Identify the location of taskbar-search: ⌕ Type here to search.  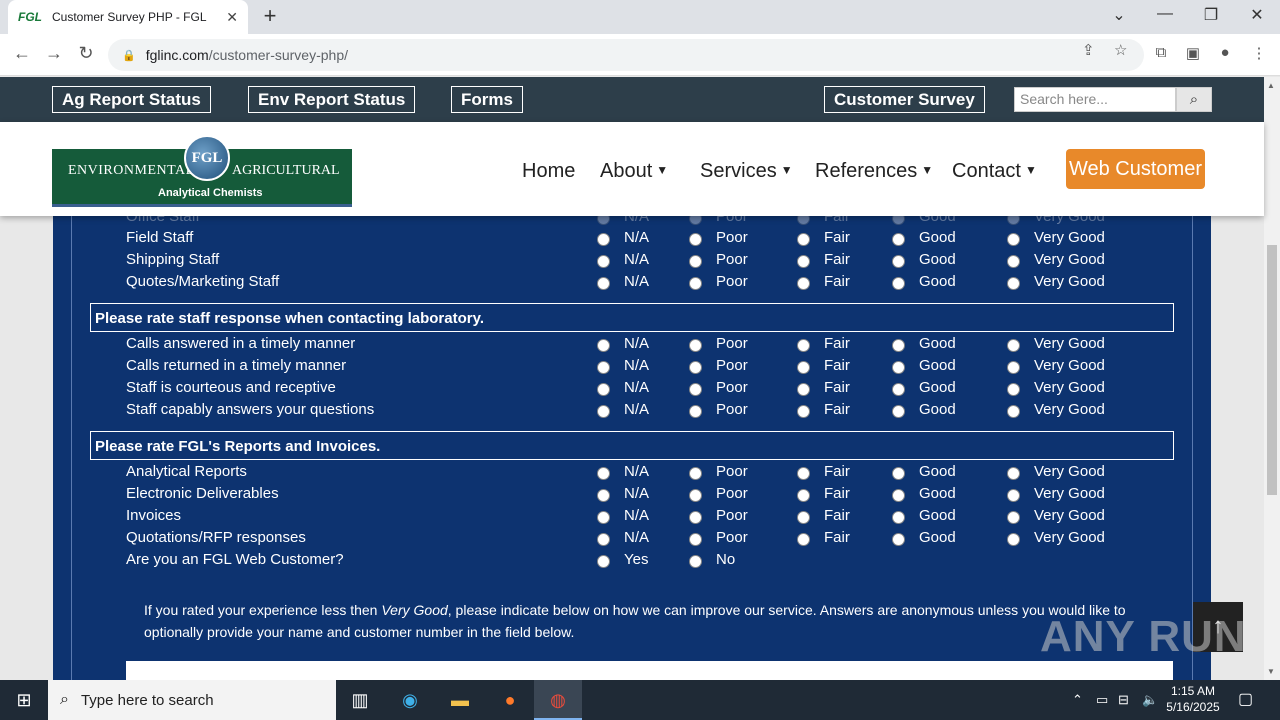
(192, 700).